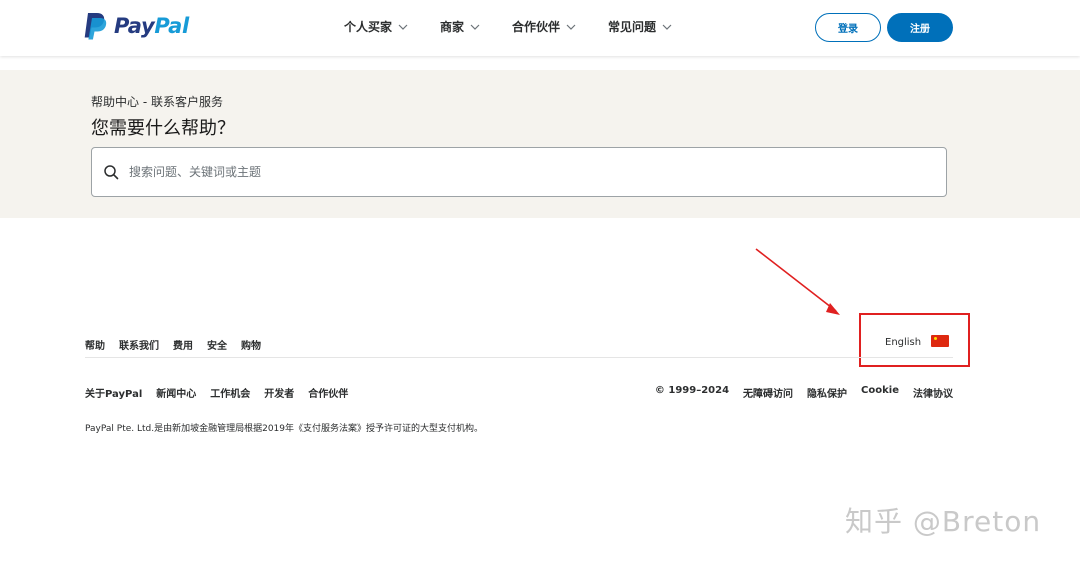  I want to click on annotation-arrow-icon, so click(797, 281).